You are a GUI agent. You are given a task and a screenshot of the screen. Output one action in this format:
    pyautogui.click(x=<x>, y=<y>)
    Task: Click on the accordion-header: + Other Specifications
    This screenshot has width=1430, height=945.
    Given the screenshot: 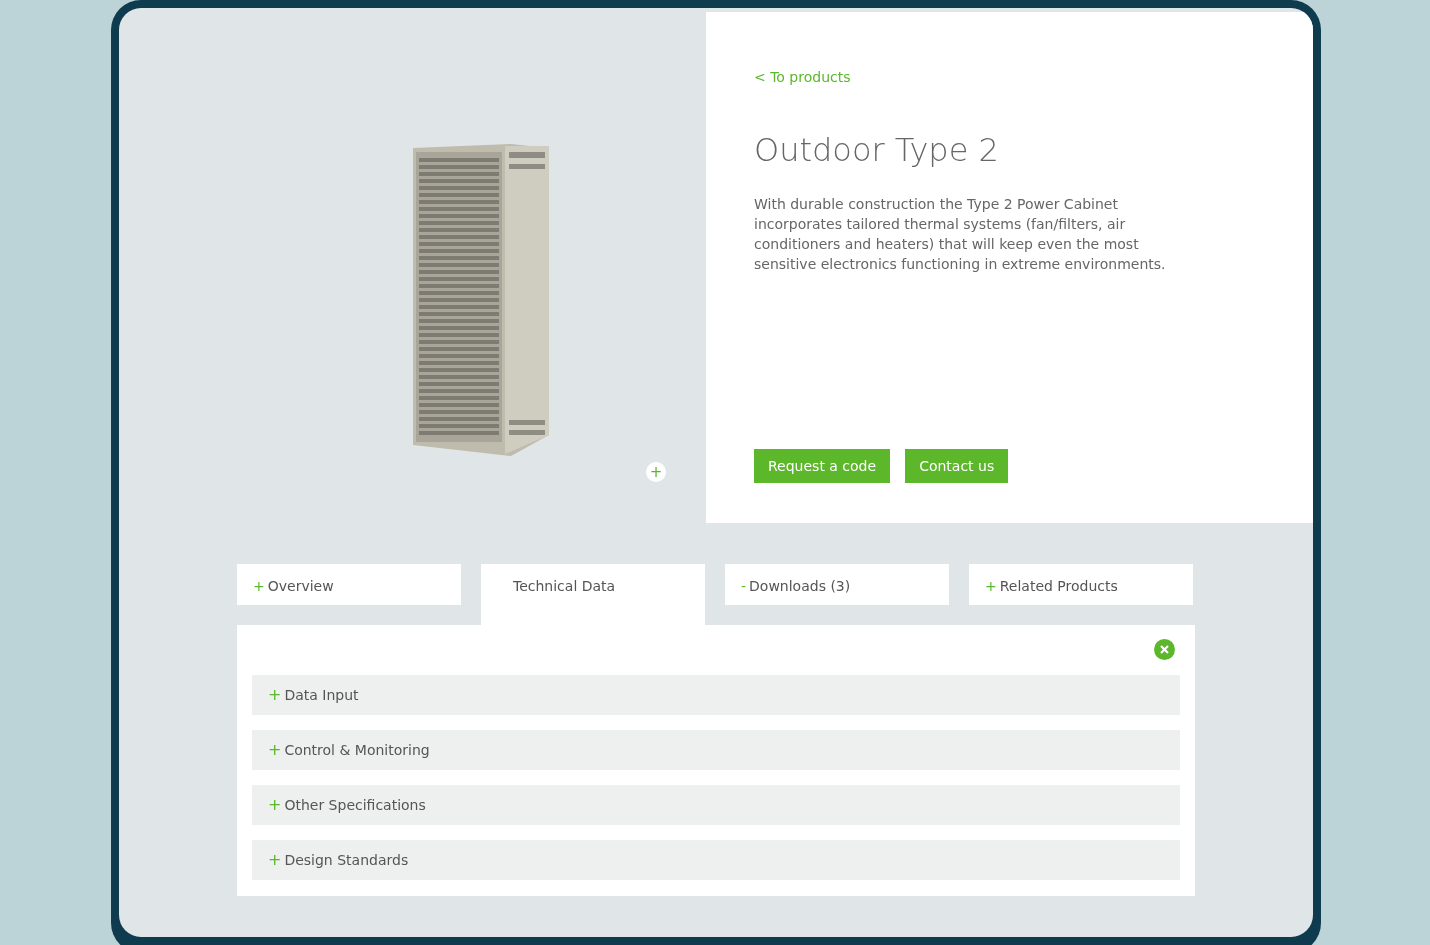 What is the action you would take?
    pyautogui.click(x=716, y=805)
    